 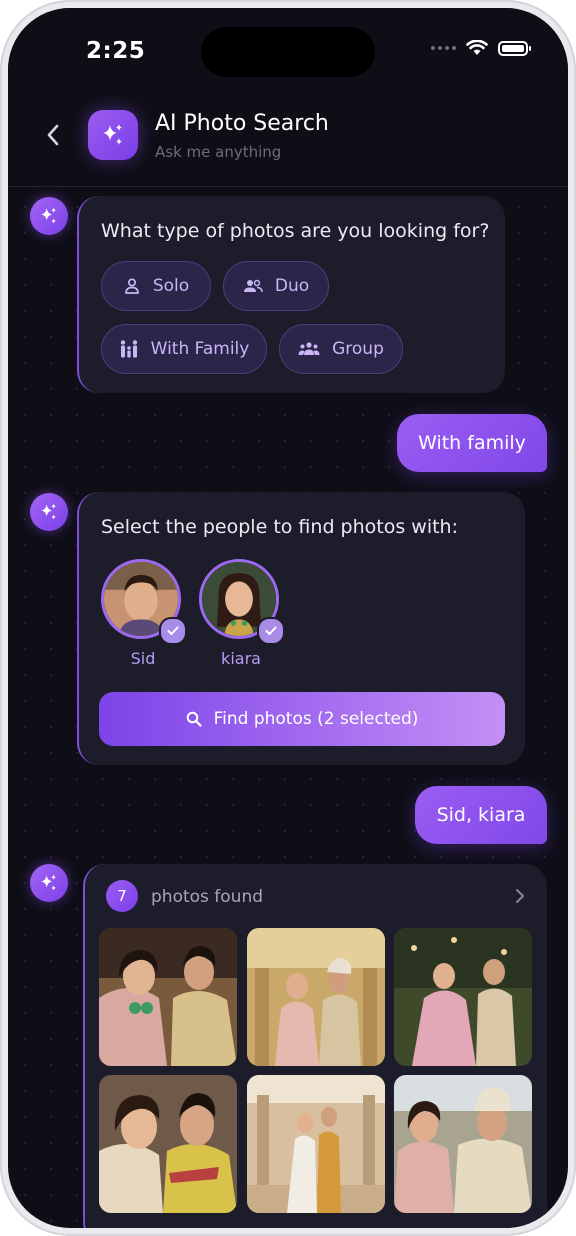 What do you see at coordinates (477, 47) in the screenshot?
I see `wifi-icon` at bounding box center [477, 47].